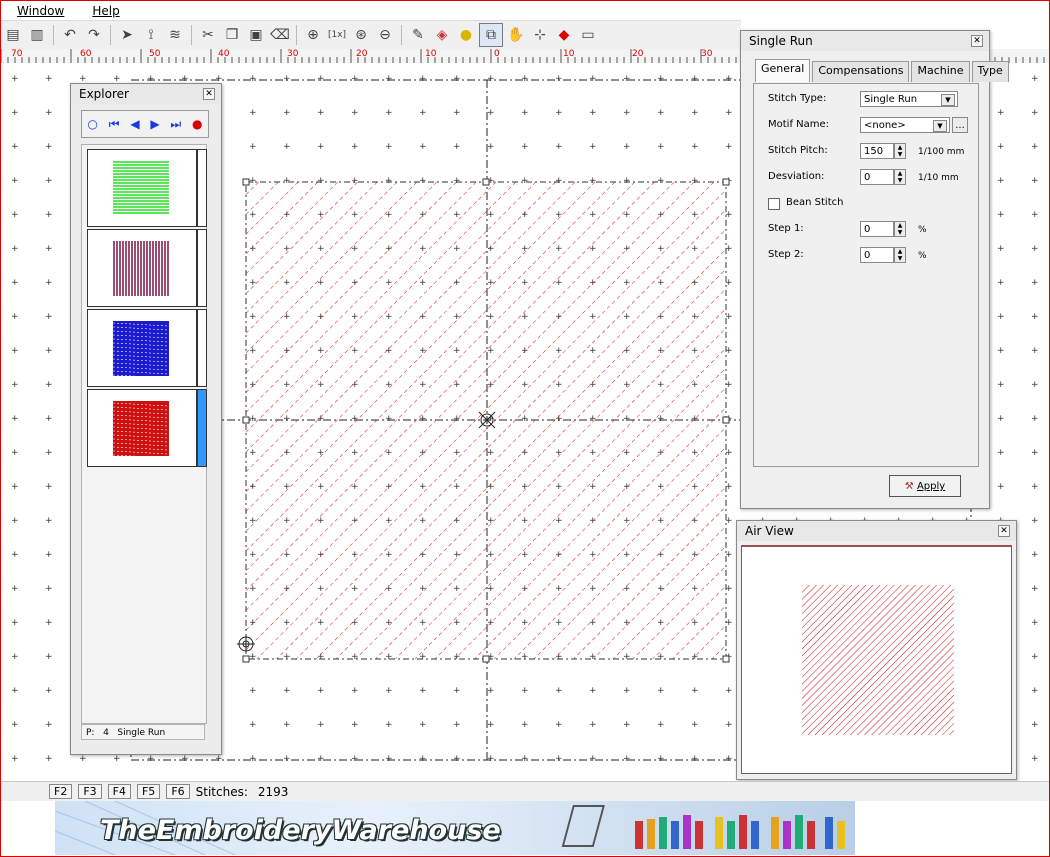 The image size is (1050, 857). What do you see at coordinates (638, 54) in the screenshot?
I see `ruler-label: 20` at bounding box center [638, 54].